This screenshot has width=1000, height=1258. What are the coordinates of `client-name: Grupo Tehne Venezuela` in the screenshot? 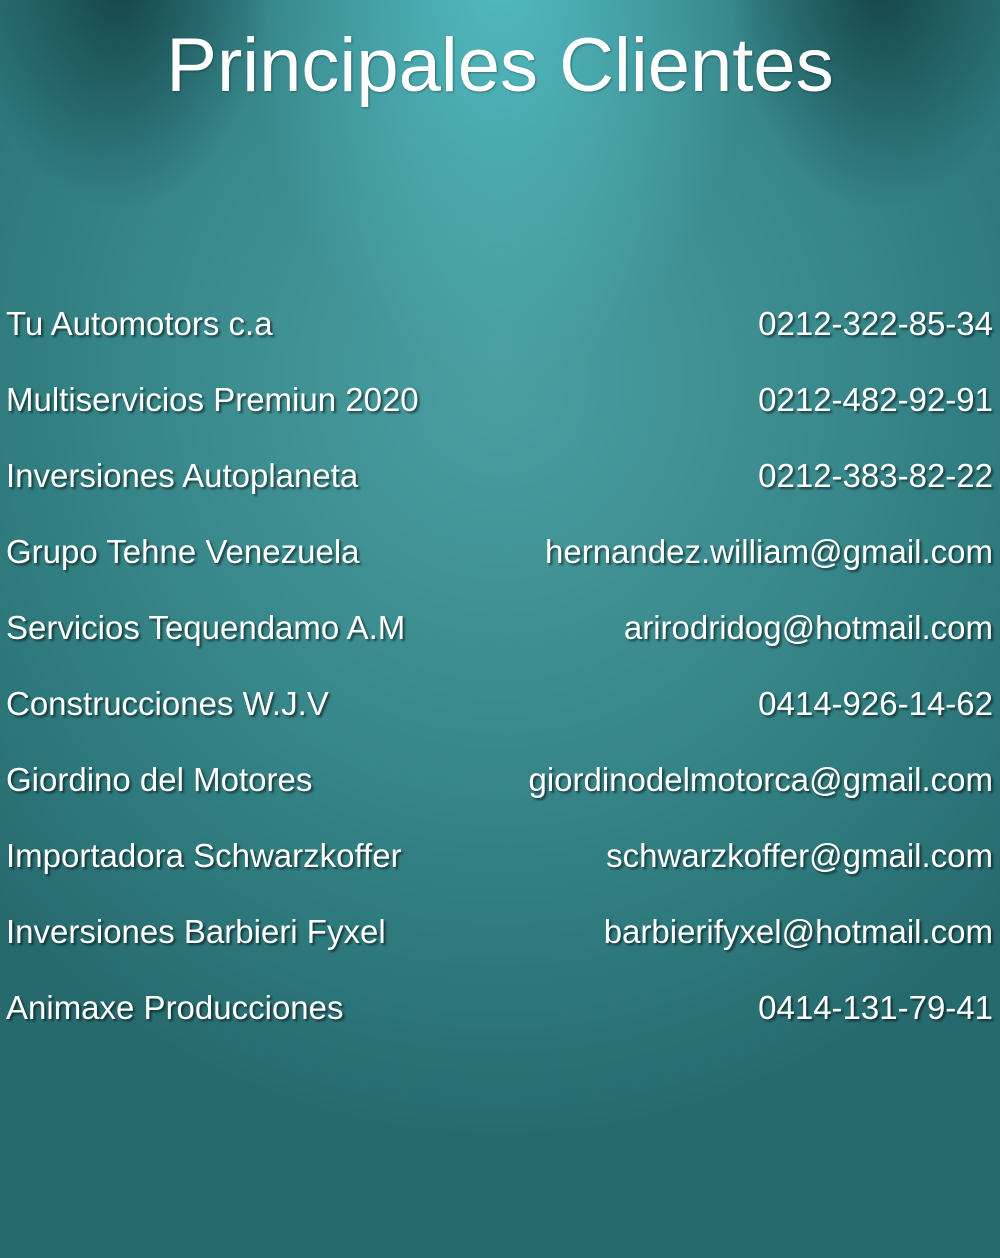 It's located at (183, 551).